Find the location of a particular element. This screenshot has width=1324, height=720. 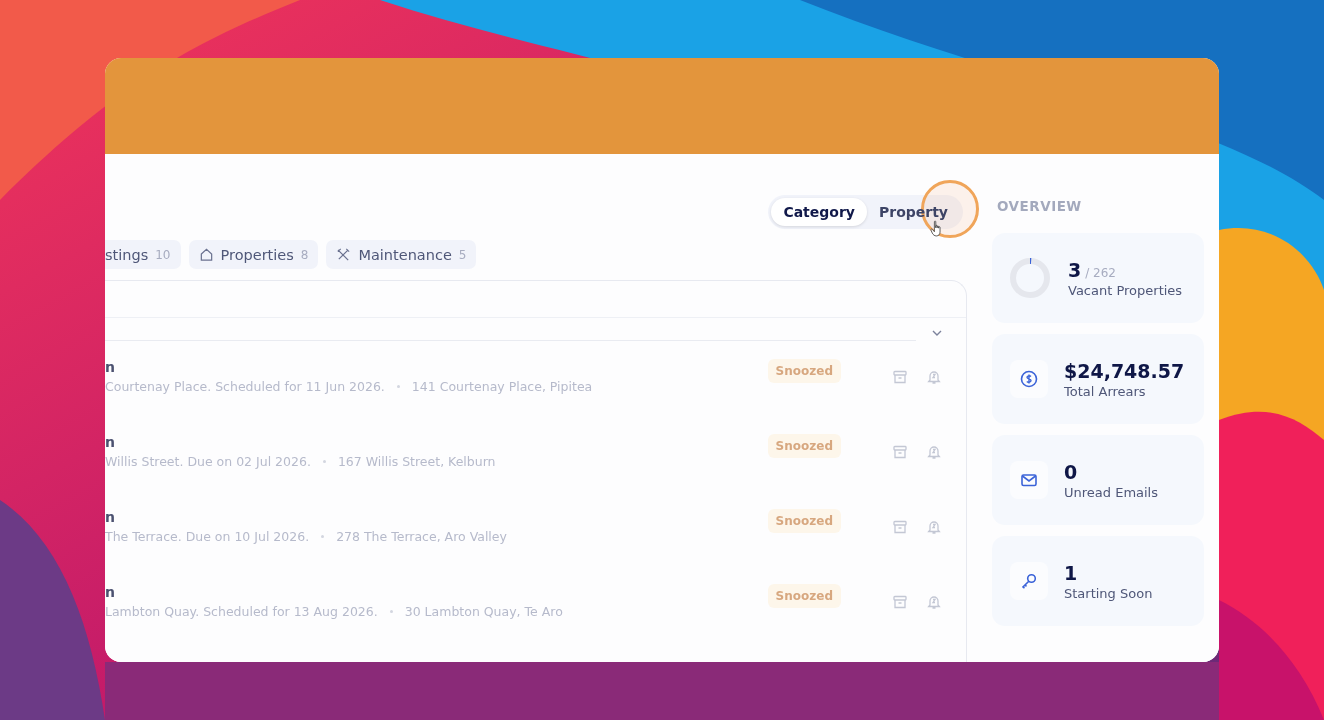

stat-label: Unread Emails is located at coordinates (1111, 492).